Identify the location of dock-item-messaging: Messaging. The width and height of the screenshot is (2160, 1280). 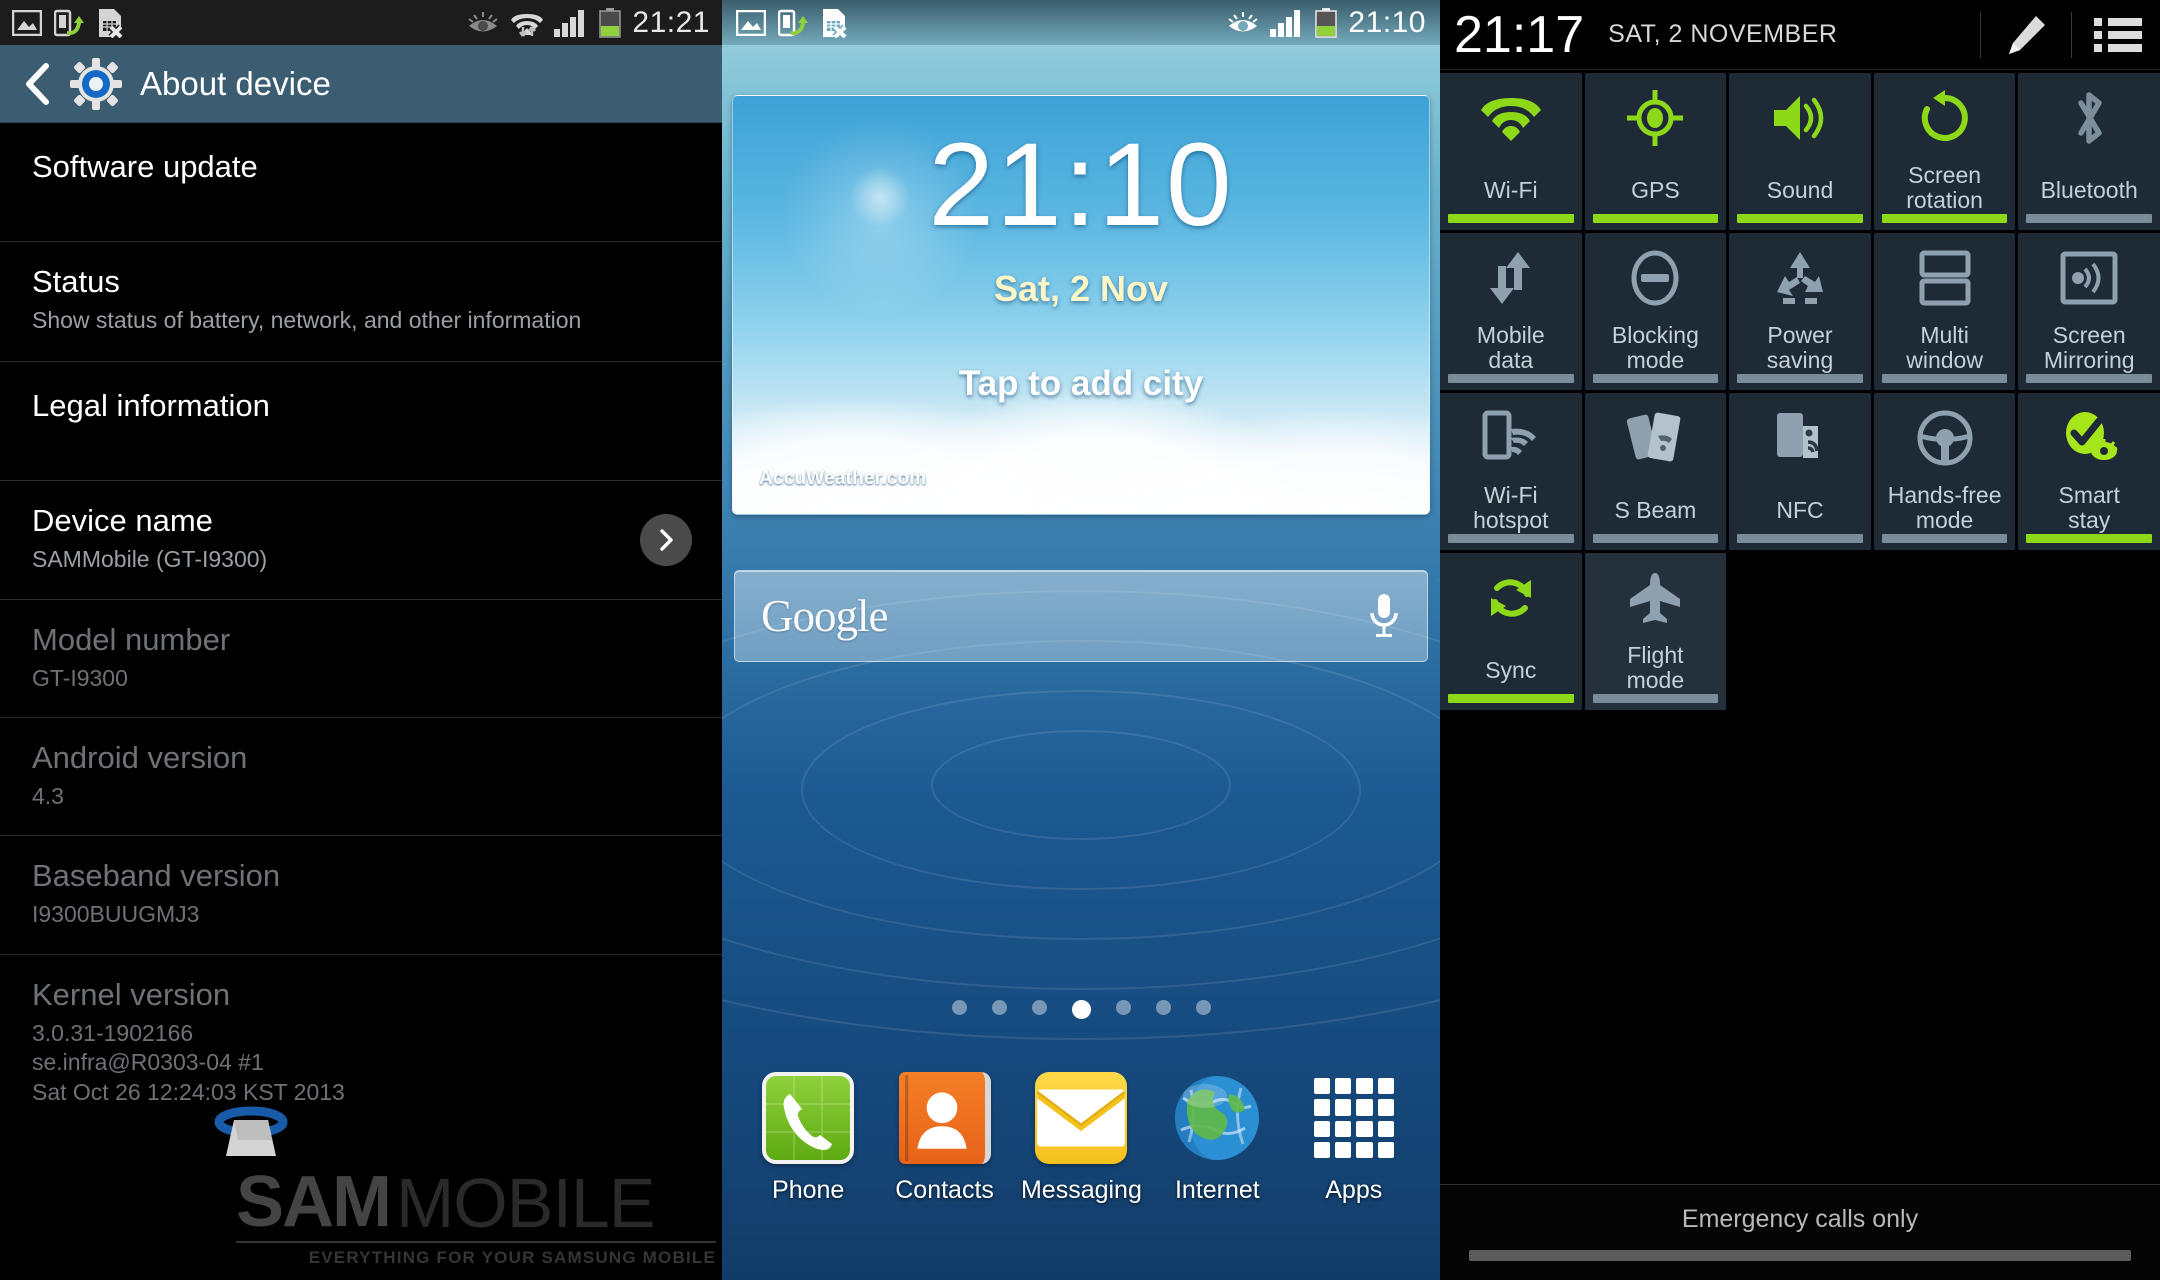
(1081, 1138).